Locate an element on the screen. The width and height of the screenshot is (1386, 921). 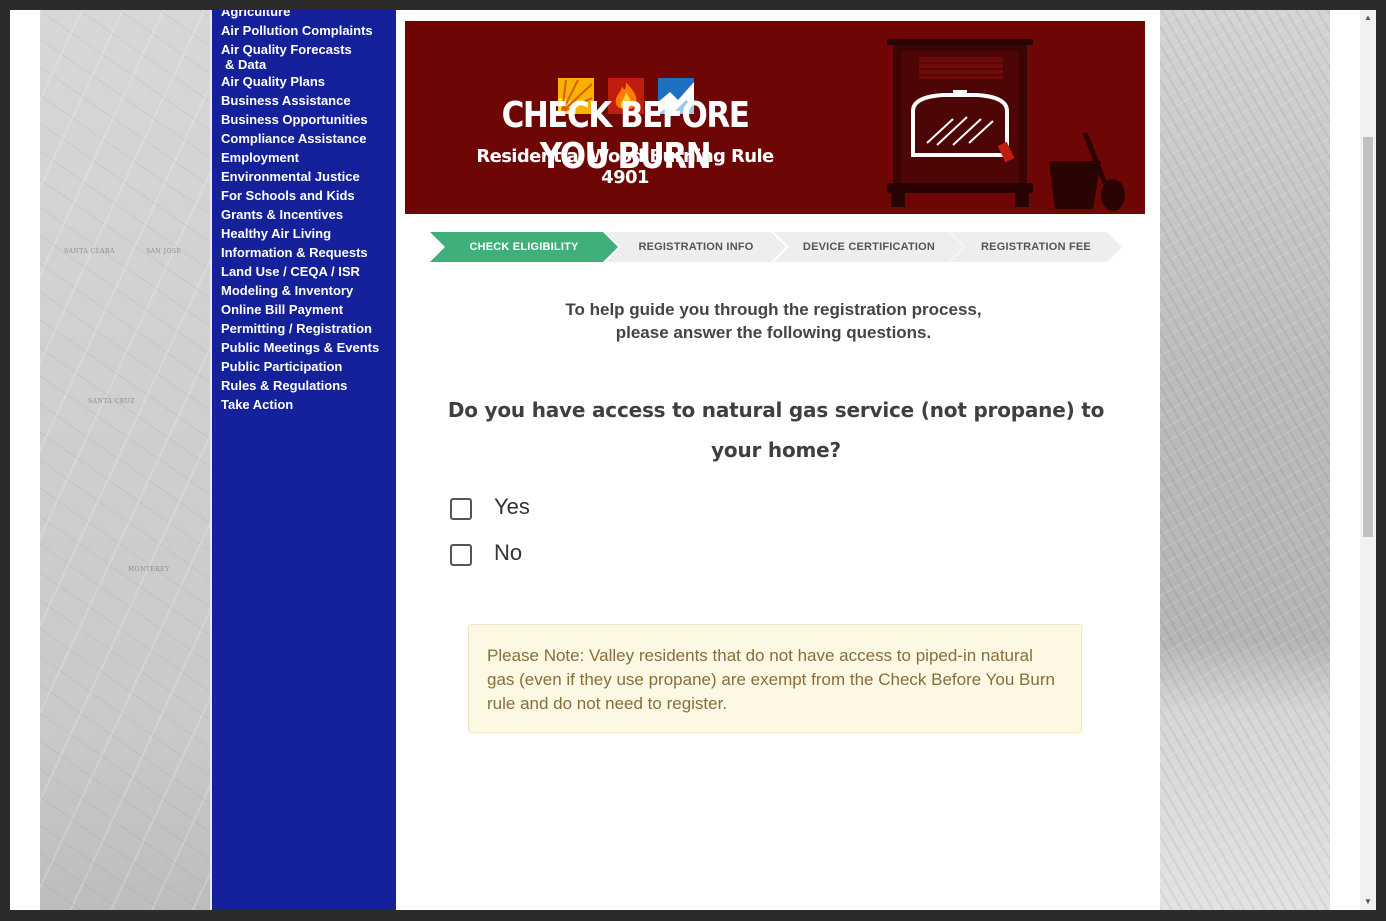
option-label: No is located at coordinates (508, 552).